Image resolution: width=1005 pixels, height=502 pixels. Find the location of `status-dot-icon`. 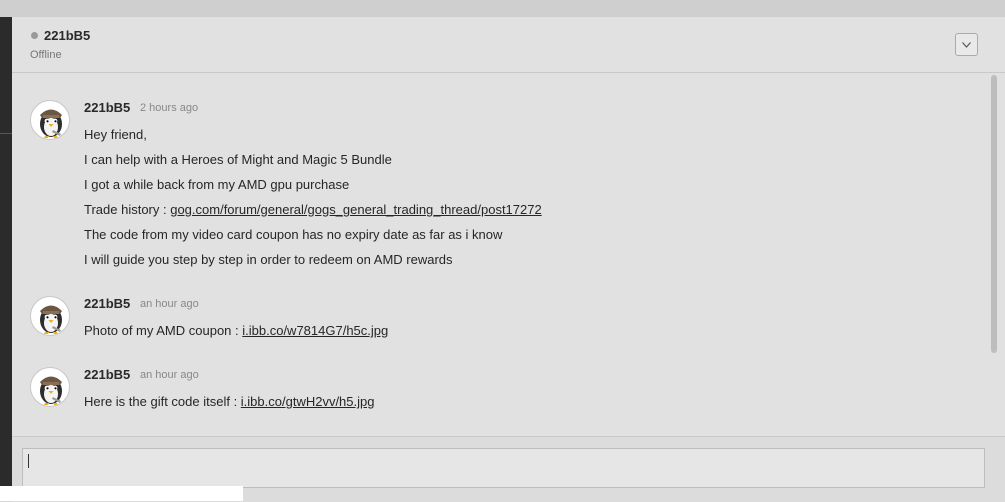

status-dot-icon is located at coordinates (34, 35).